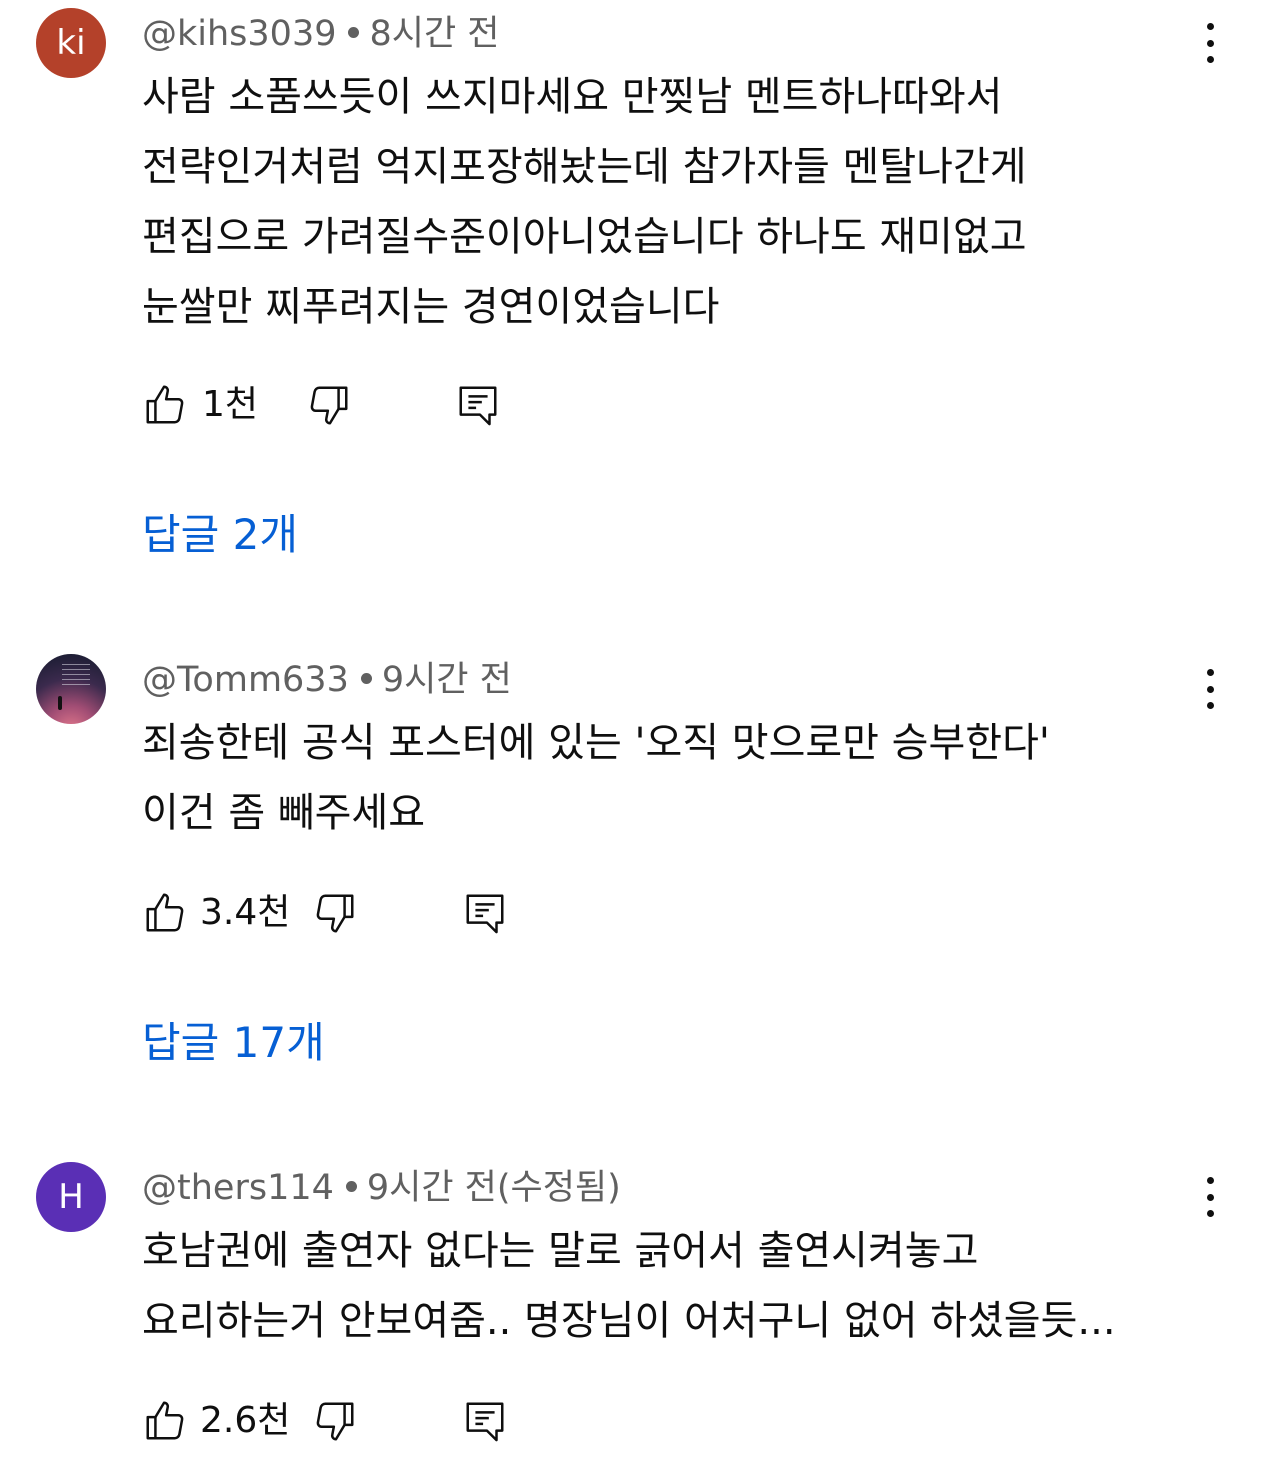 The width and height of the screenshot is (1280, 1478). Describe the element at coordinates (572, 97) in the screenshot. I see `comment-line: 사람 소품쓰듯이 쓰지마세요 만찢남 멘트하나따와서` at that location.